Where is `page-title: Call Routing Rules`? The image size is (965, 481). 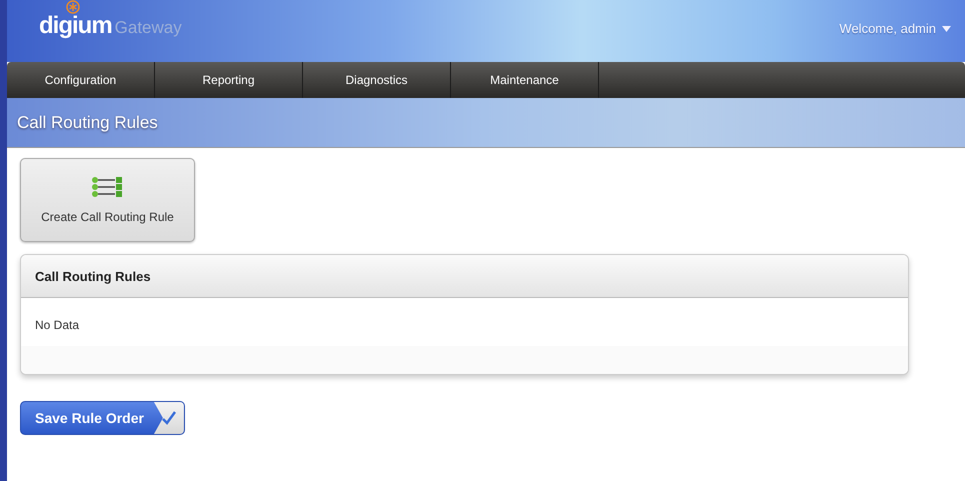 page-title: Call Routing Rules is located at coordinates (87, 122).